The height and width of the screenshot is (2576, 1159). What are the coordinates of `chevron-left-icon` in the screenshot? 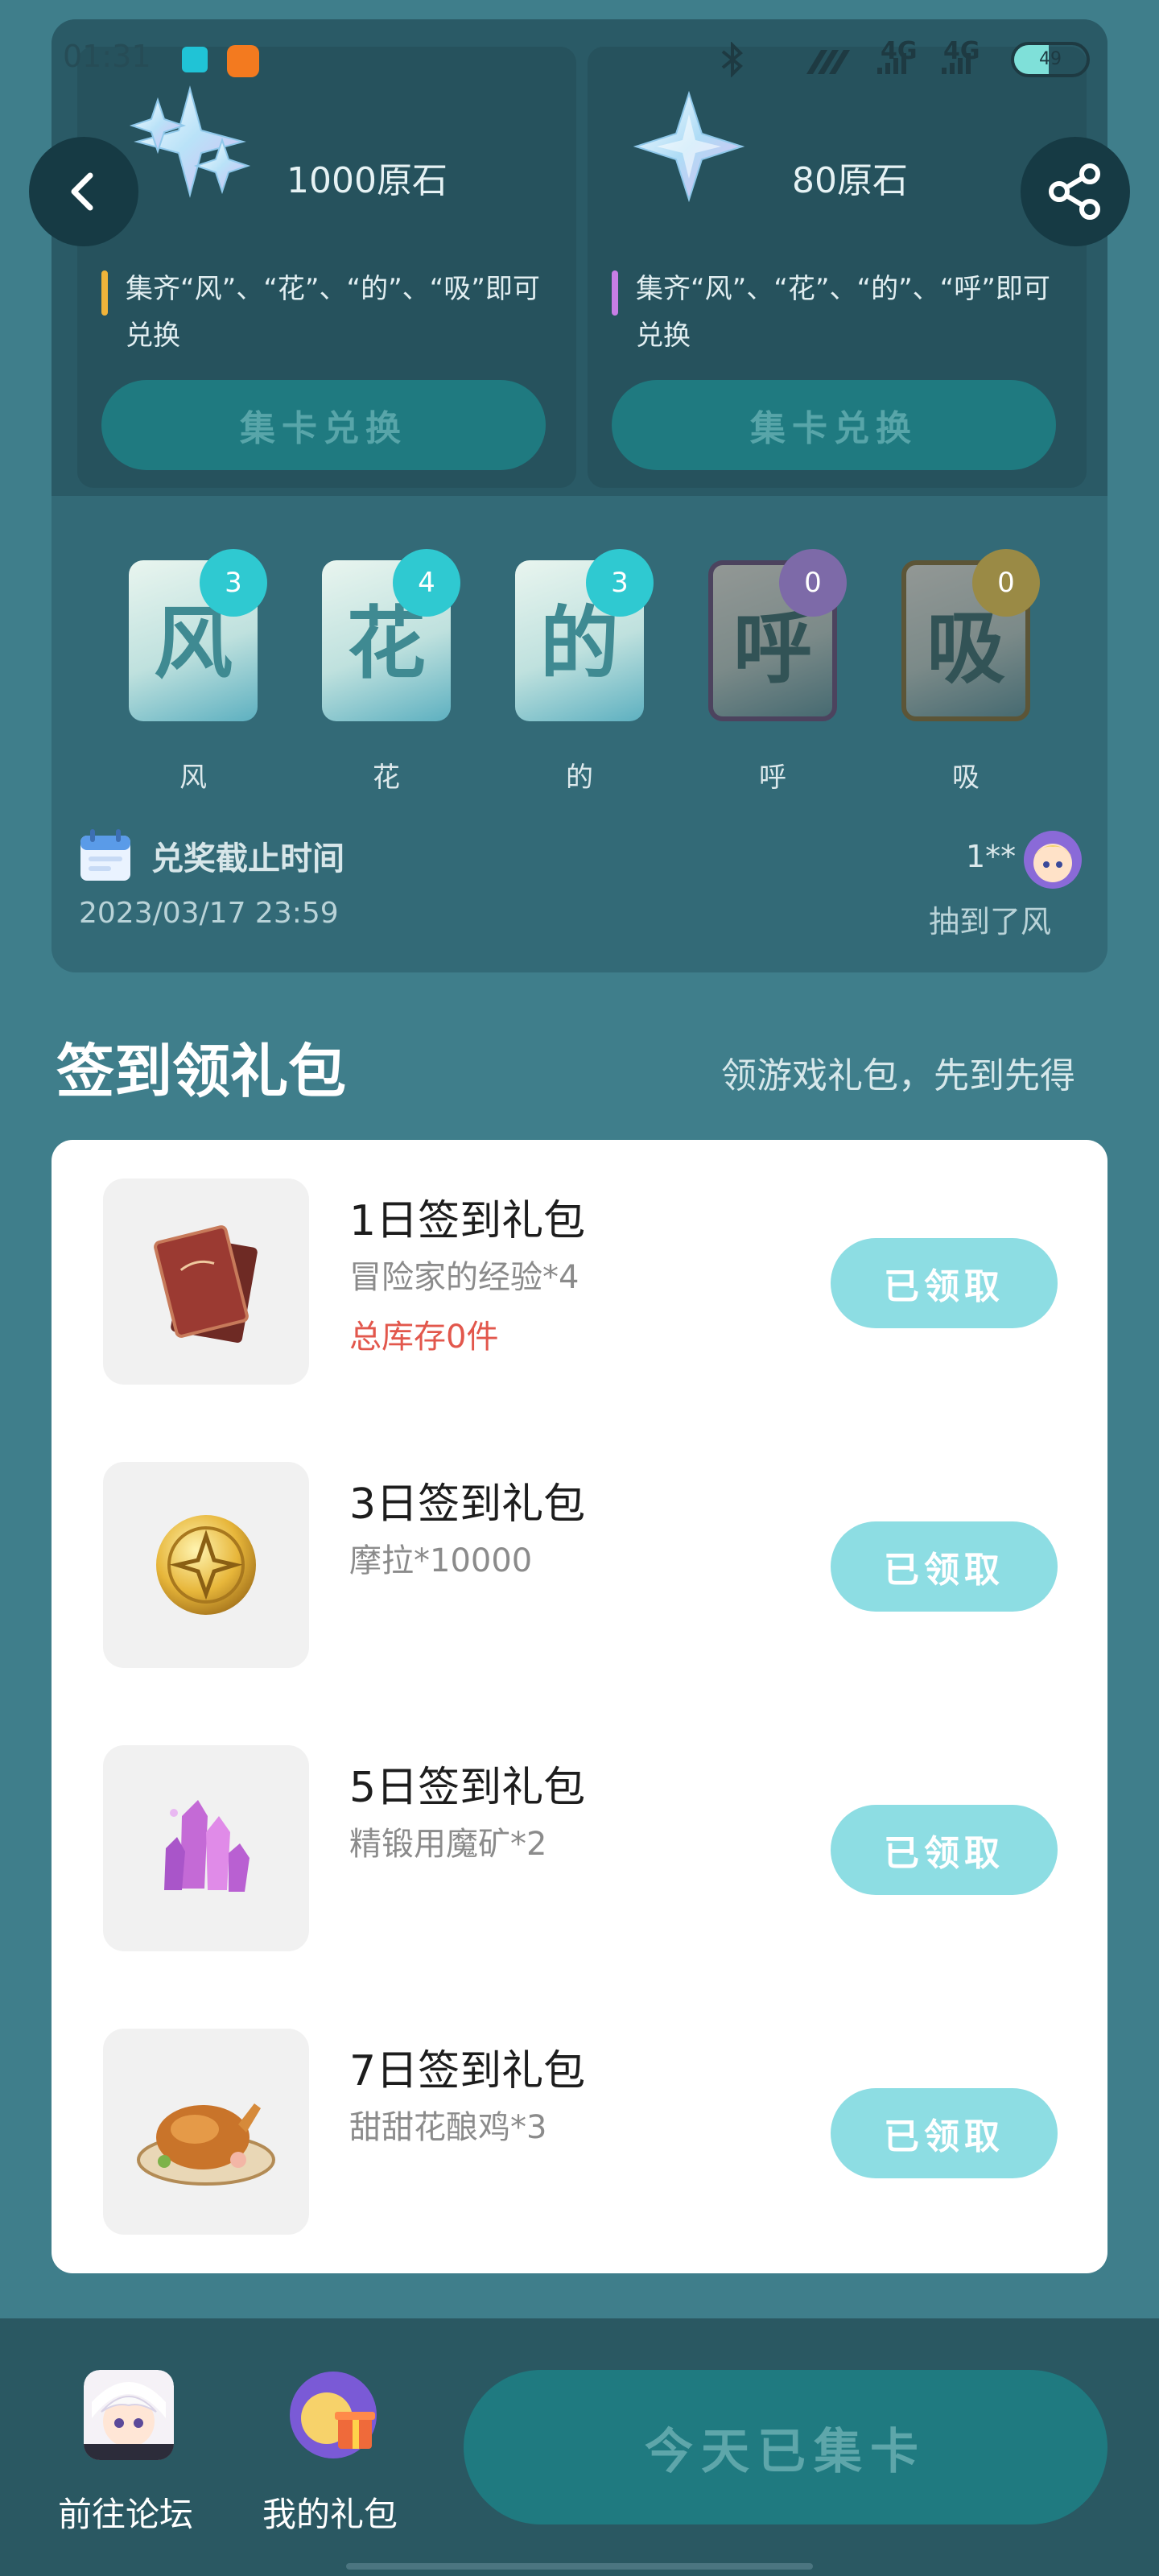 It's located at (82, 191).